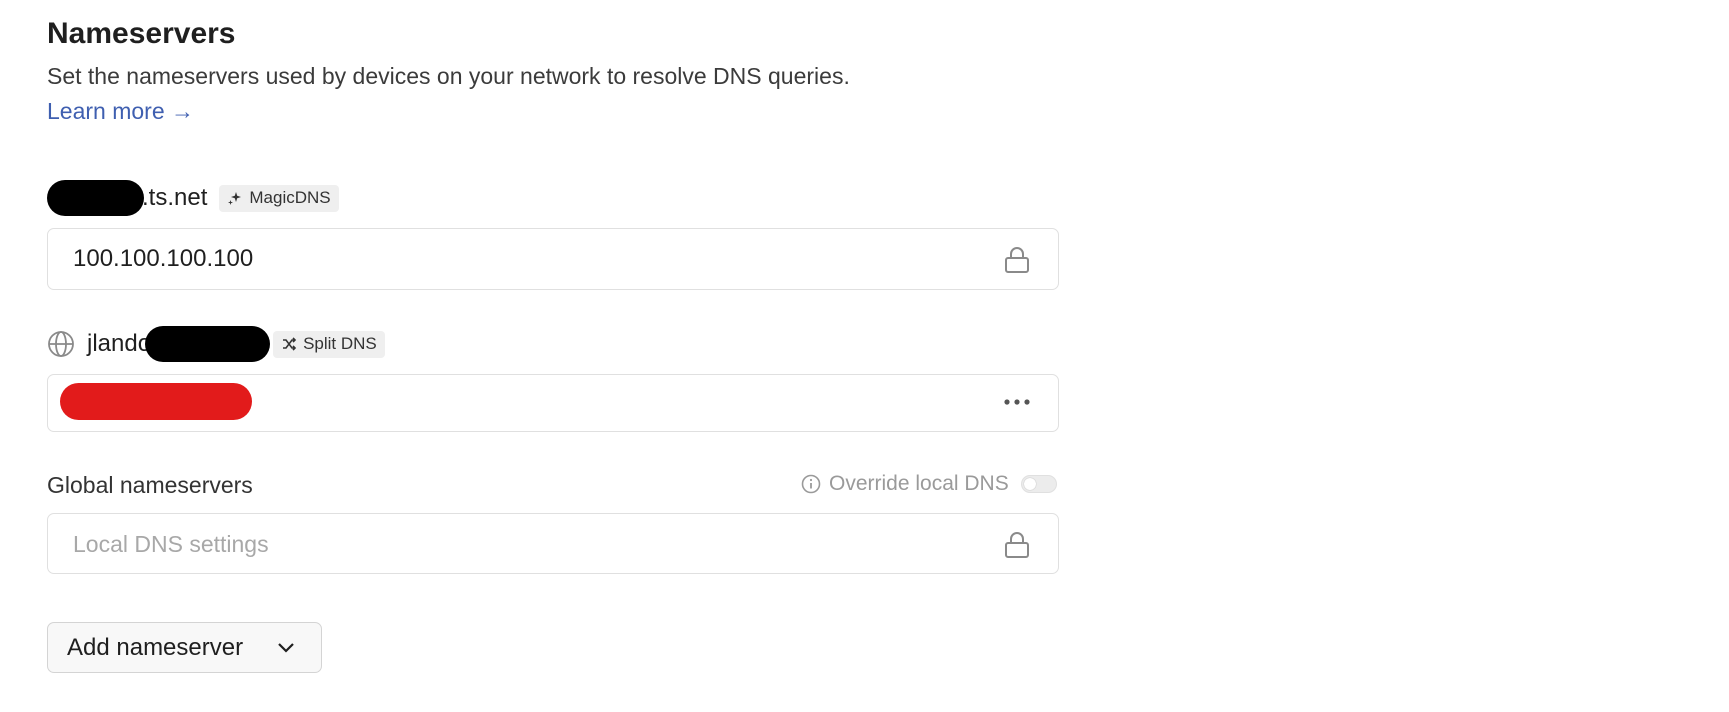 Image resolution: width=1729 pixels, height=712 pixels. What do you see at coordinates (61, 344) in the screenshot?
I see `globe-icon` at bounding box center [61, 344].